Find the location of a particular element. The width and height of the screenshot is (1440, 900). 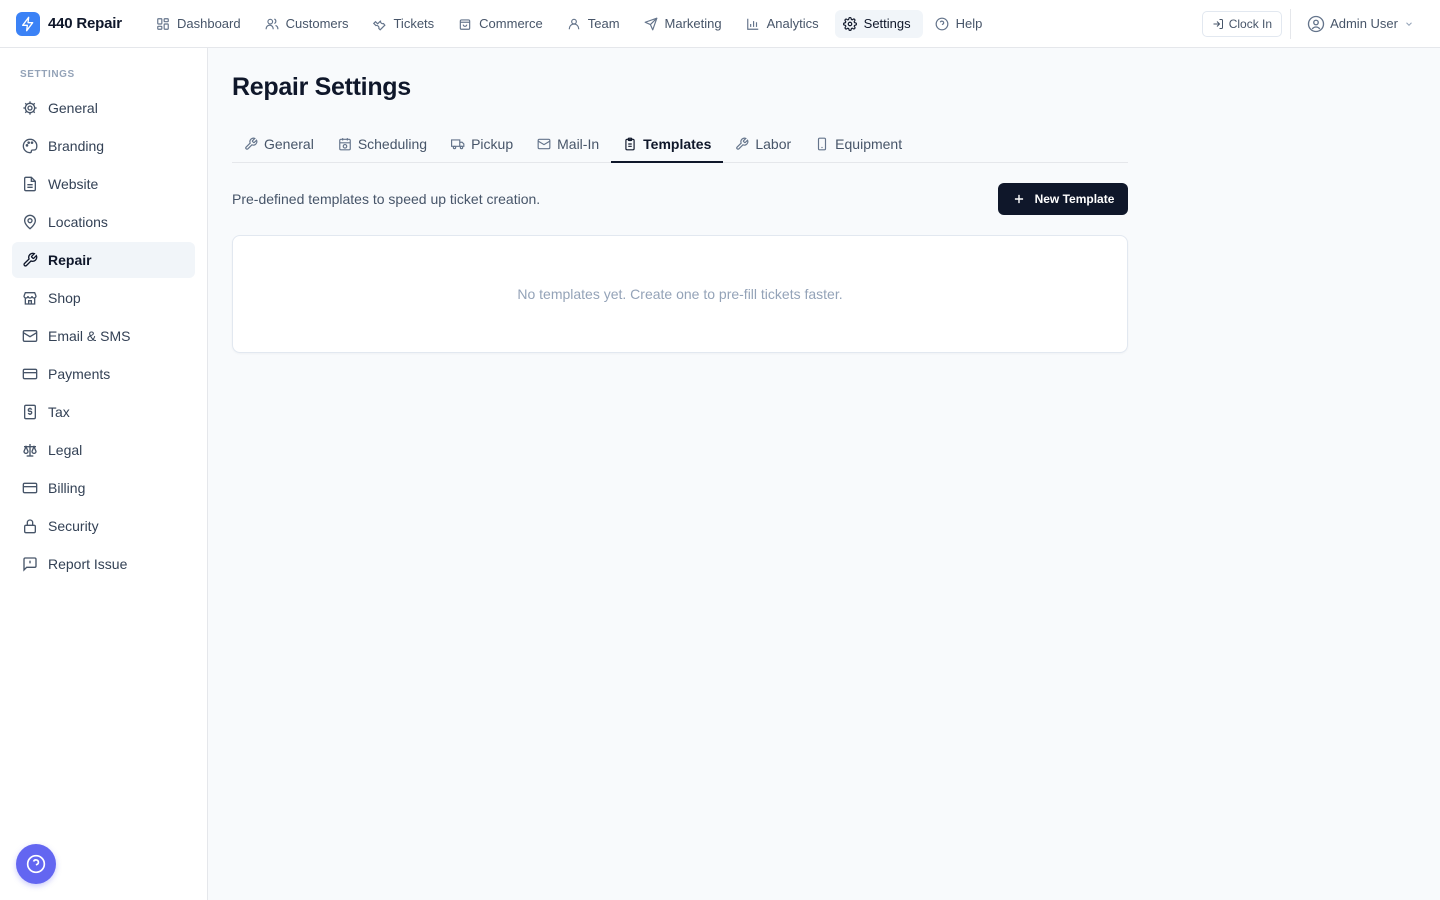

sidebar-heading: SETTINGS is located at coordinates (47, 74).